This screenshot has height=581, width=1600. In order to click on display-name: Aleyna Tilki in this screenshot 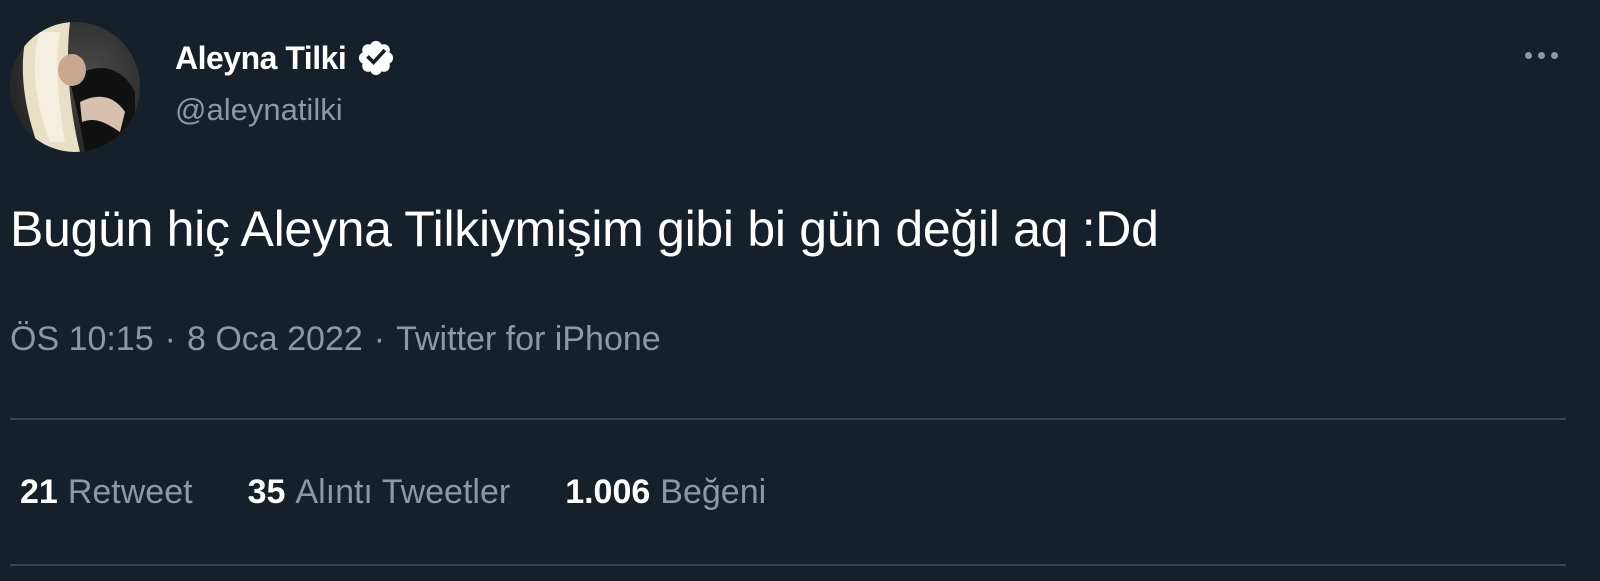, I will do `click(261, 58)`.